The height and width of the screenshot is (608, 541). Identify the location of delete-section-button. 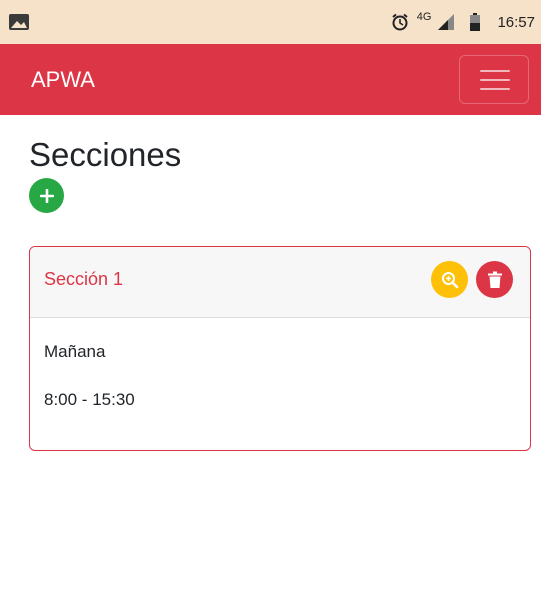
(494, 279).